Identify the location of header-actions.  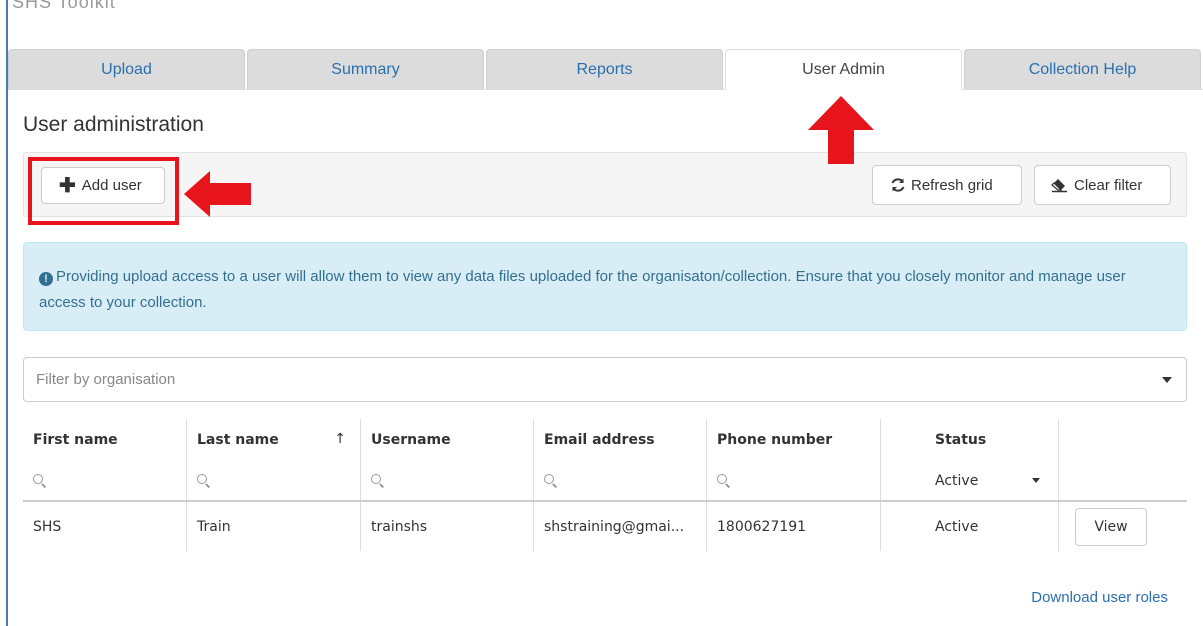
(1123, 440).